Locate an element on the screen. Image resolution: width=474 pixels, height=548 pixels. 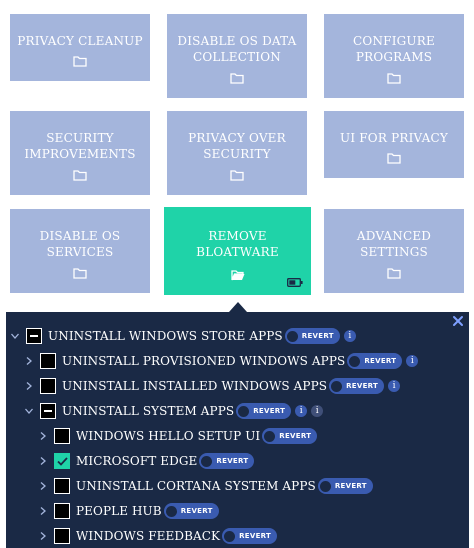
tile-label: CONFIGURE PROGRAMS is located at coordinates (394, 49).